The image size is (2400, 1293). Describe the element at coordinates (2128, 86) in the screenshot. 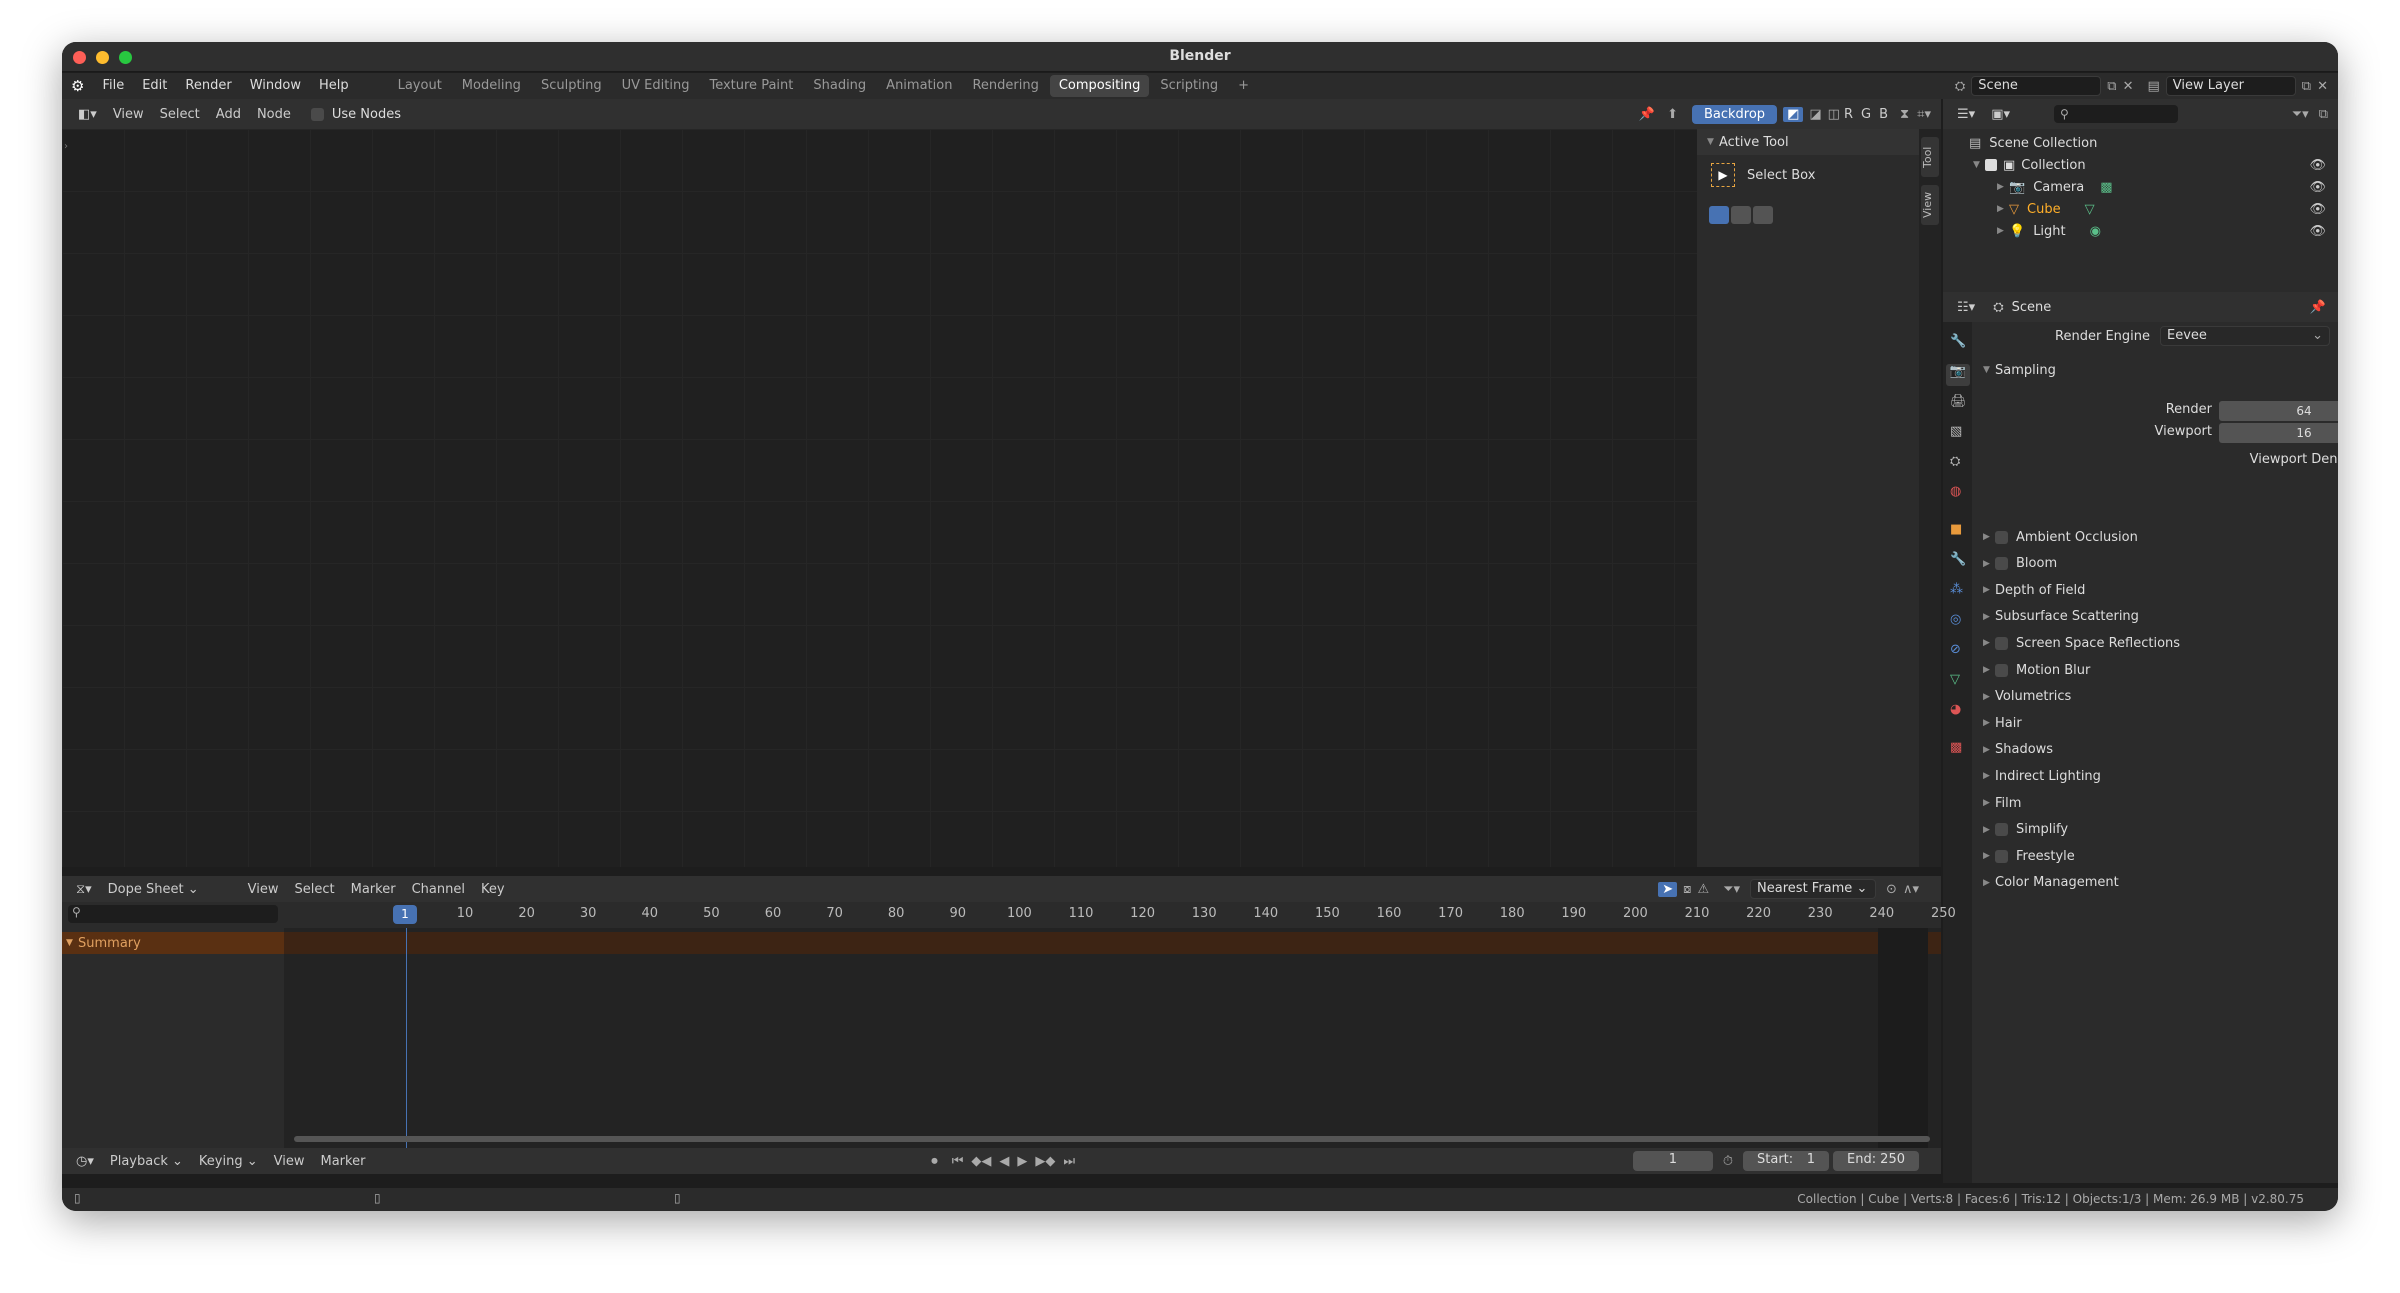

I see `remove-scene-icon: ✕` at that location.